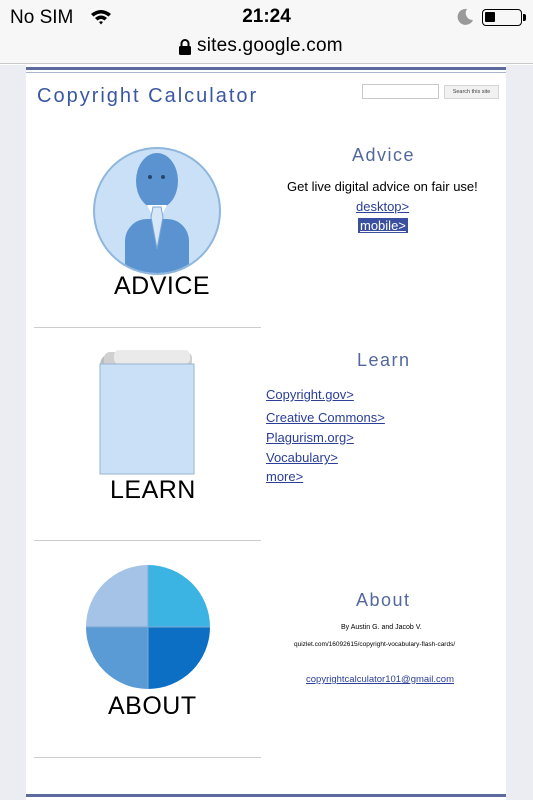 Image resolution: width=533 pixels, height=800 pixels. Describe the element at coordinates (148, 627) in the screenshot. I see `about-image` at that location.